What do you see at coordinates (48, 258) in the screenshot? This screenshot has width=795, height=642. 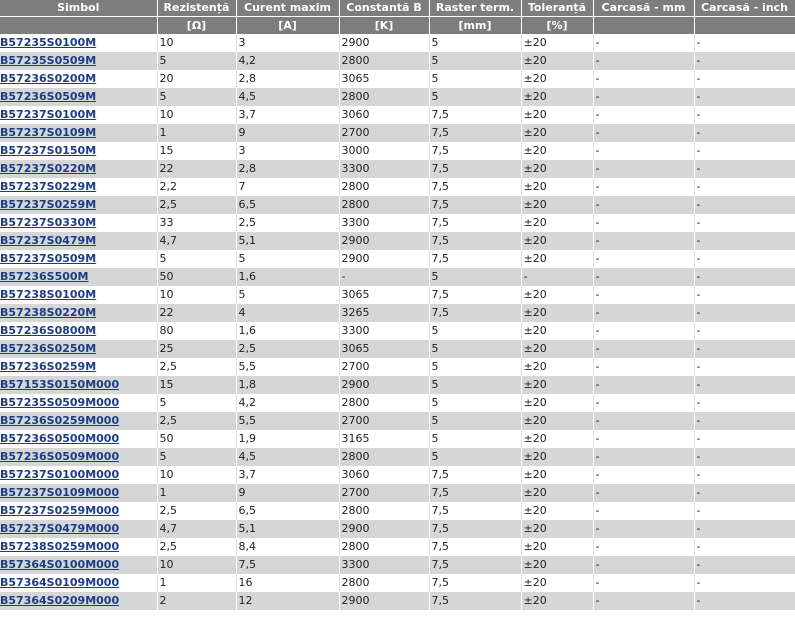 I see `product-link: B57237S0509M` at bounding box center [48, 258].